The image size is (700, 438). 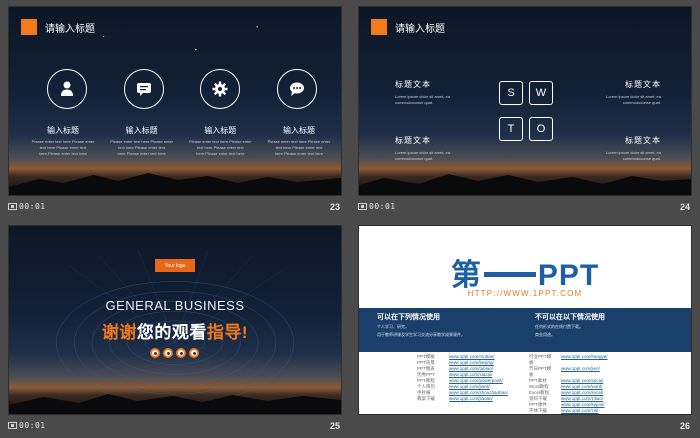 I want to click on thanks-text: 谢谢您的观看指导!, so click(x=175, y=330).